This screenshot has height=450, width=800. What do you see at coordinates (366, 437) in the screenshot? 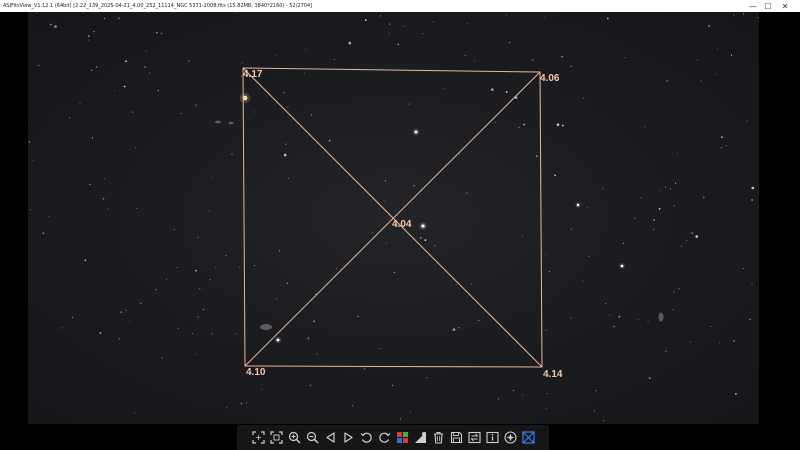
I see `rotate-left-icon` at bounding box center [366, 437].